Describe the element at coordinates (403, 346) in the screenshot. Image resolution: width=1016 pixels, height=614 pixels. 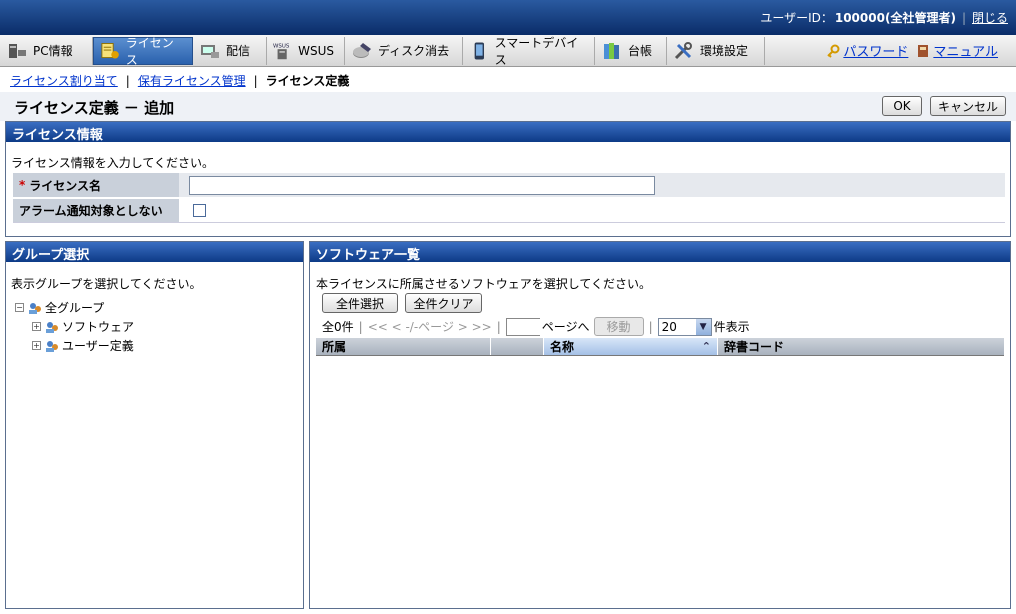
I see `column-affiliation: 所属` at that location.